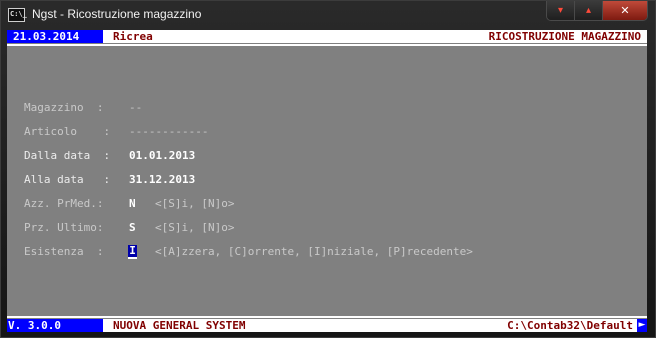 Image resolution: width=656 pixels, height=338 pixels. What do you see at coordinates (133, 36) in the screenshot?
I see `header-operation: Ricrea` at bounding box center [133, 36].